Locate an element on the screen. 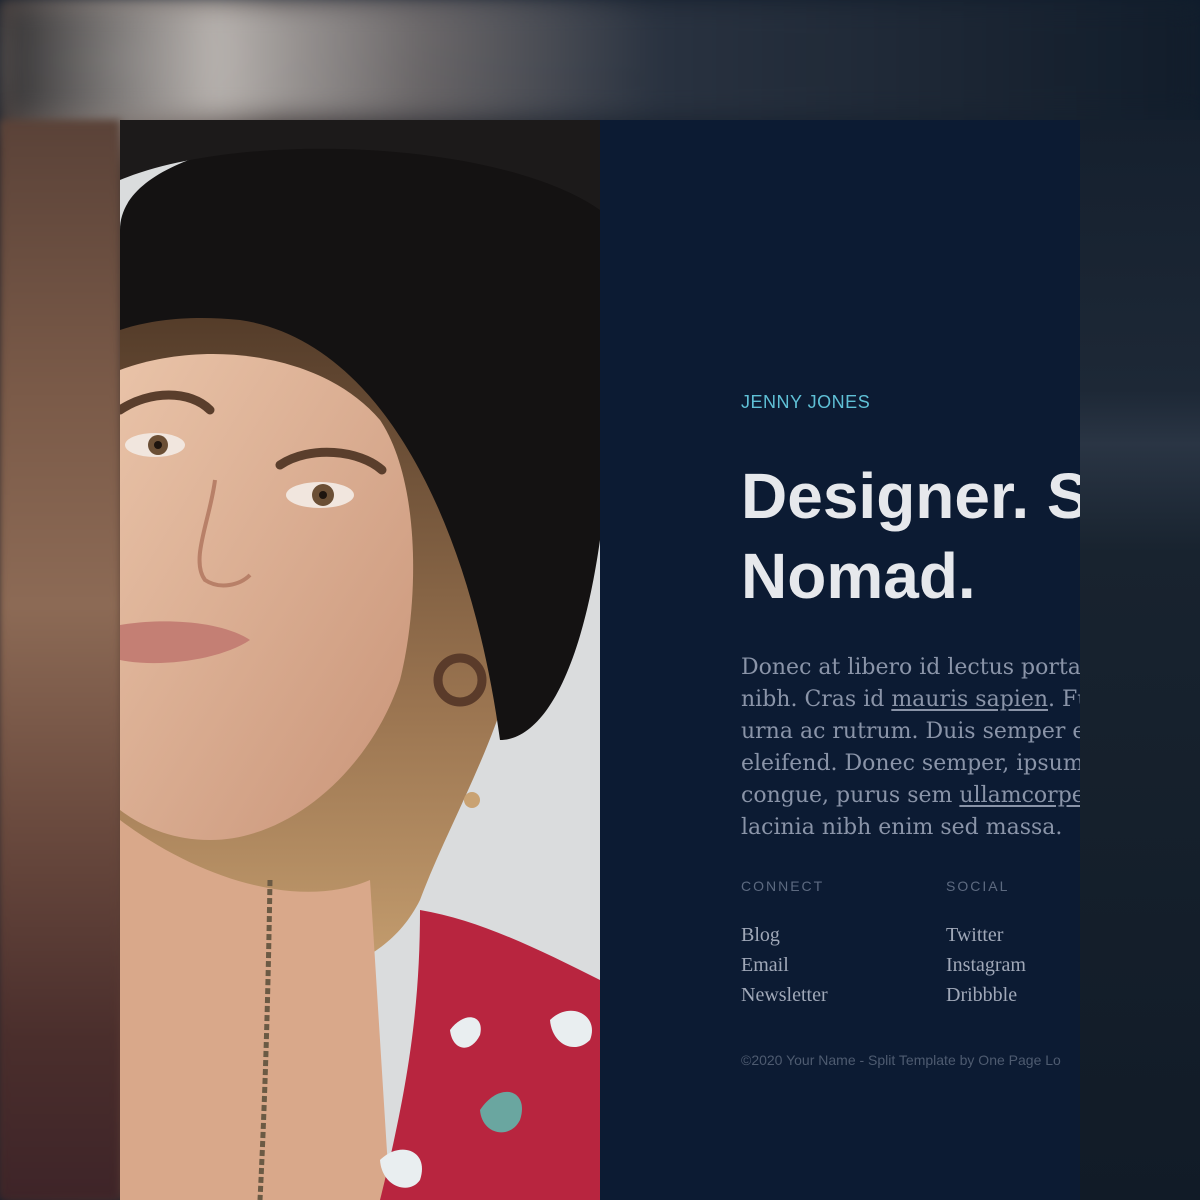 The image size is (1200, 1200). bio-line: lacinia nibh enim sed massa. is located at coordinates (902, 827).